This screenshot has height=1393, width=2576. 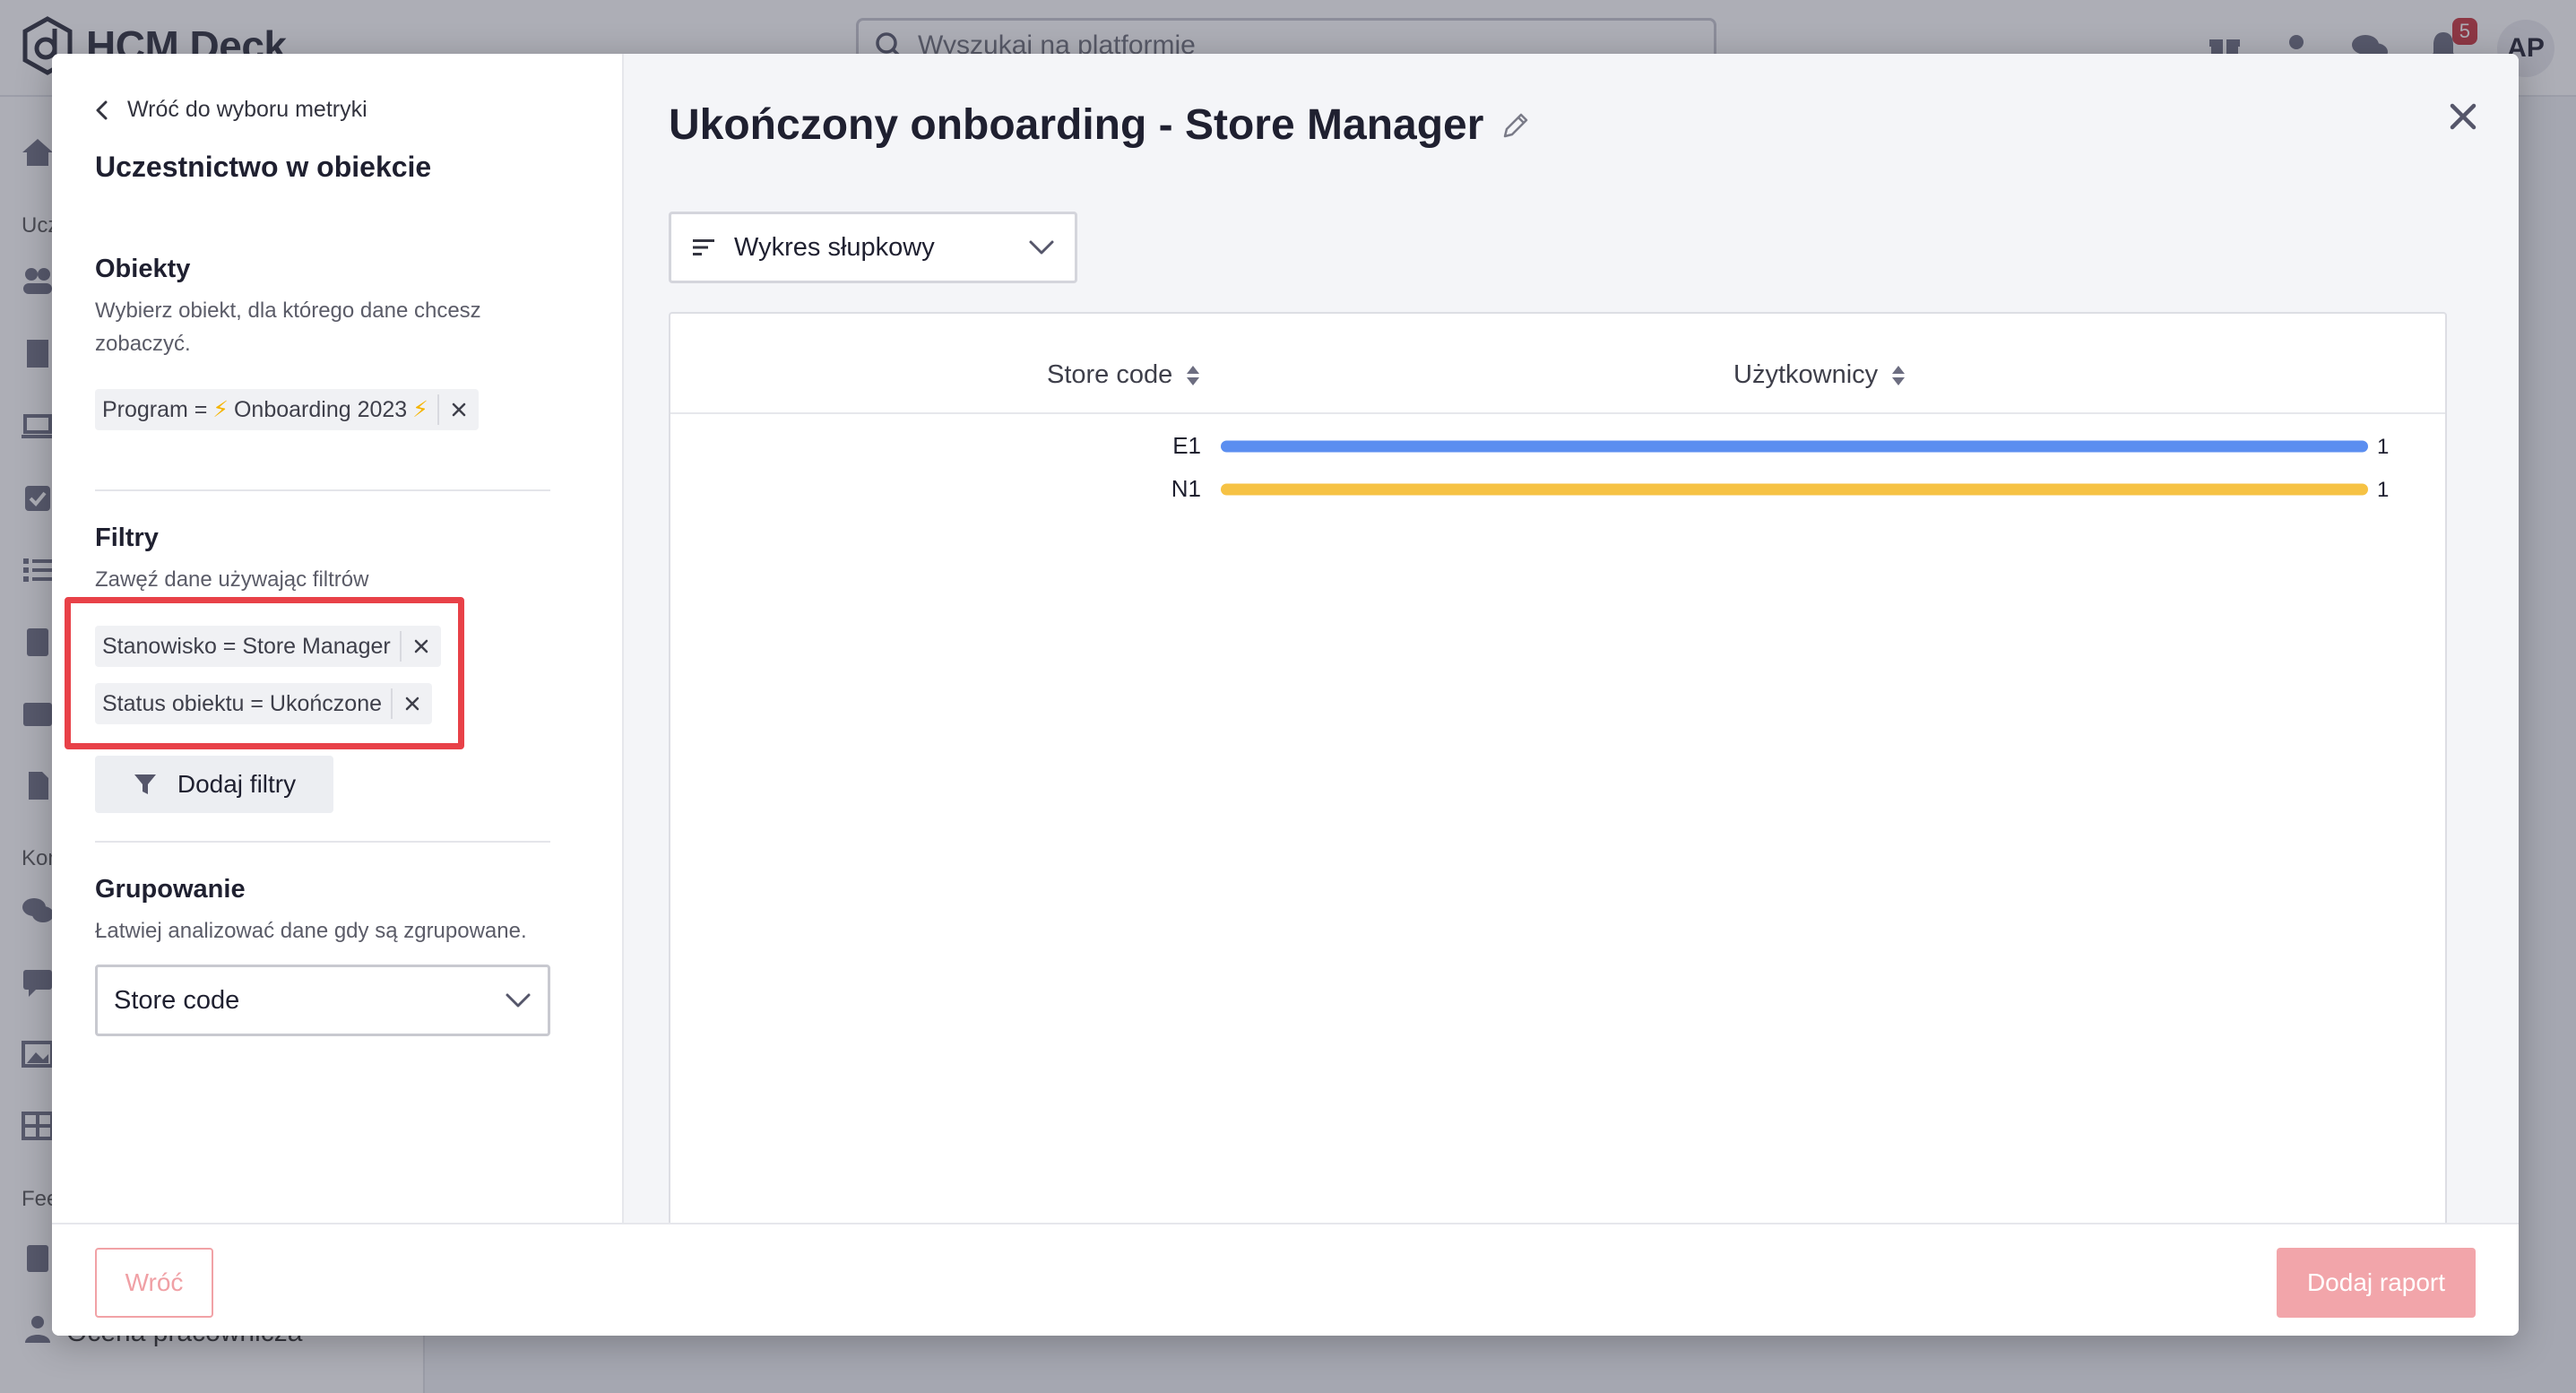 What do you see at coordinates (703, 247) in the screenshot?
I see `sort-lines-icon` at bounding box center [703, 247].